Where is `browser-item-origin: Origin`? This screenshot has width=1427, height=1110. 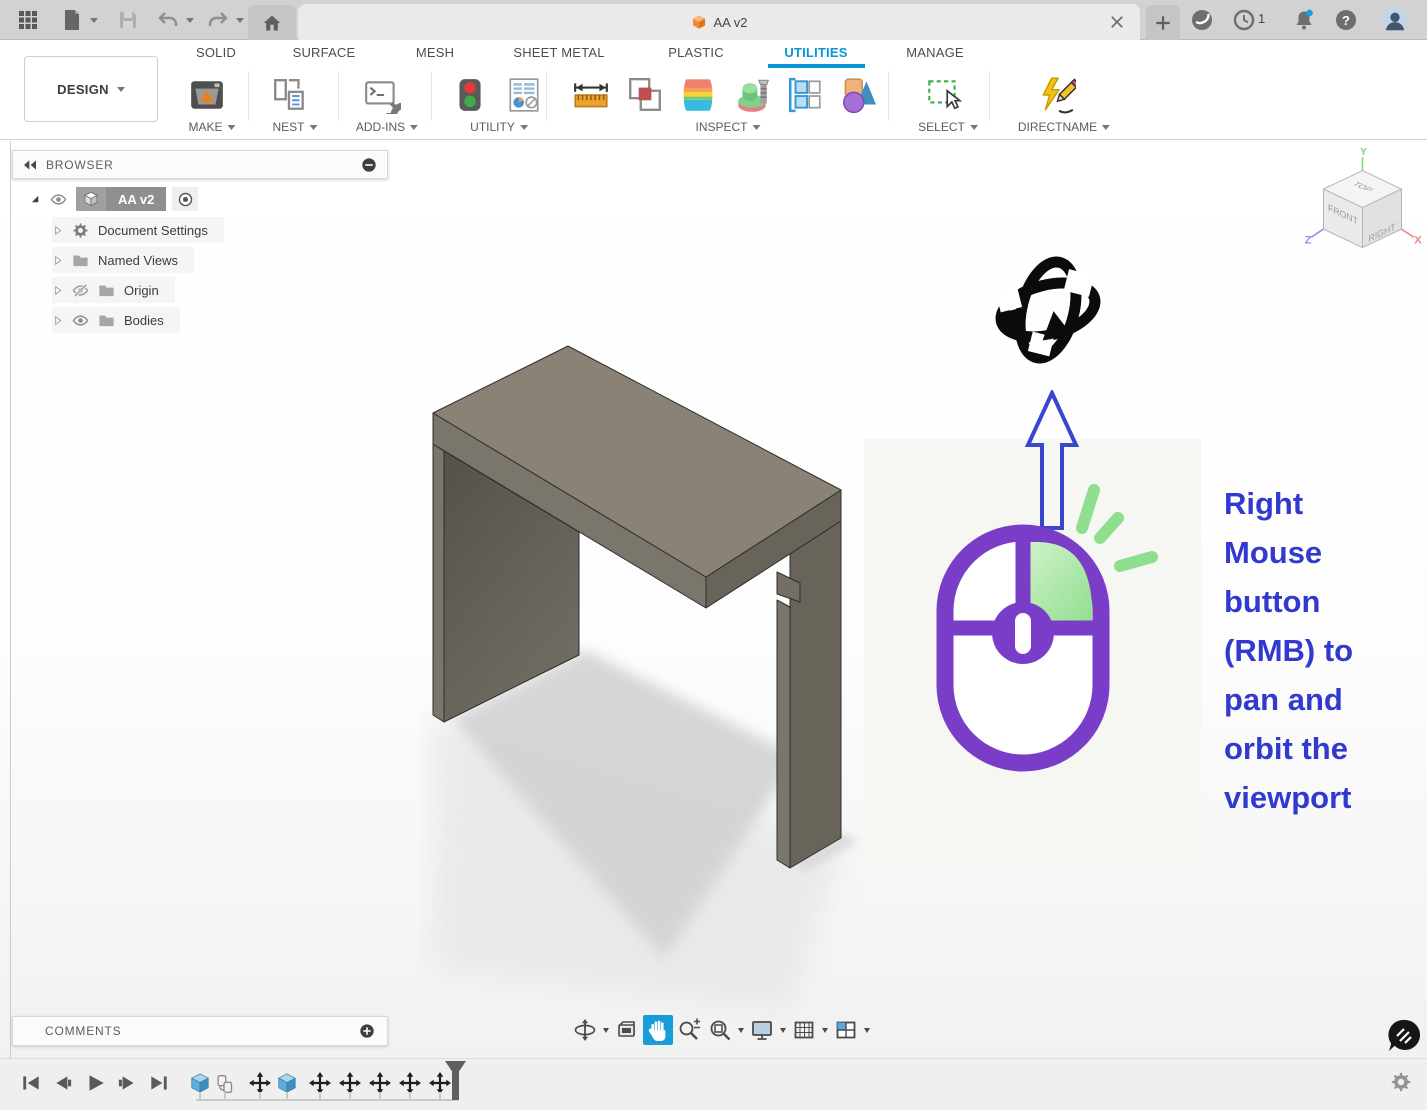 browser-item-origin: Origin is located at coordinates (113, 290).